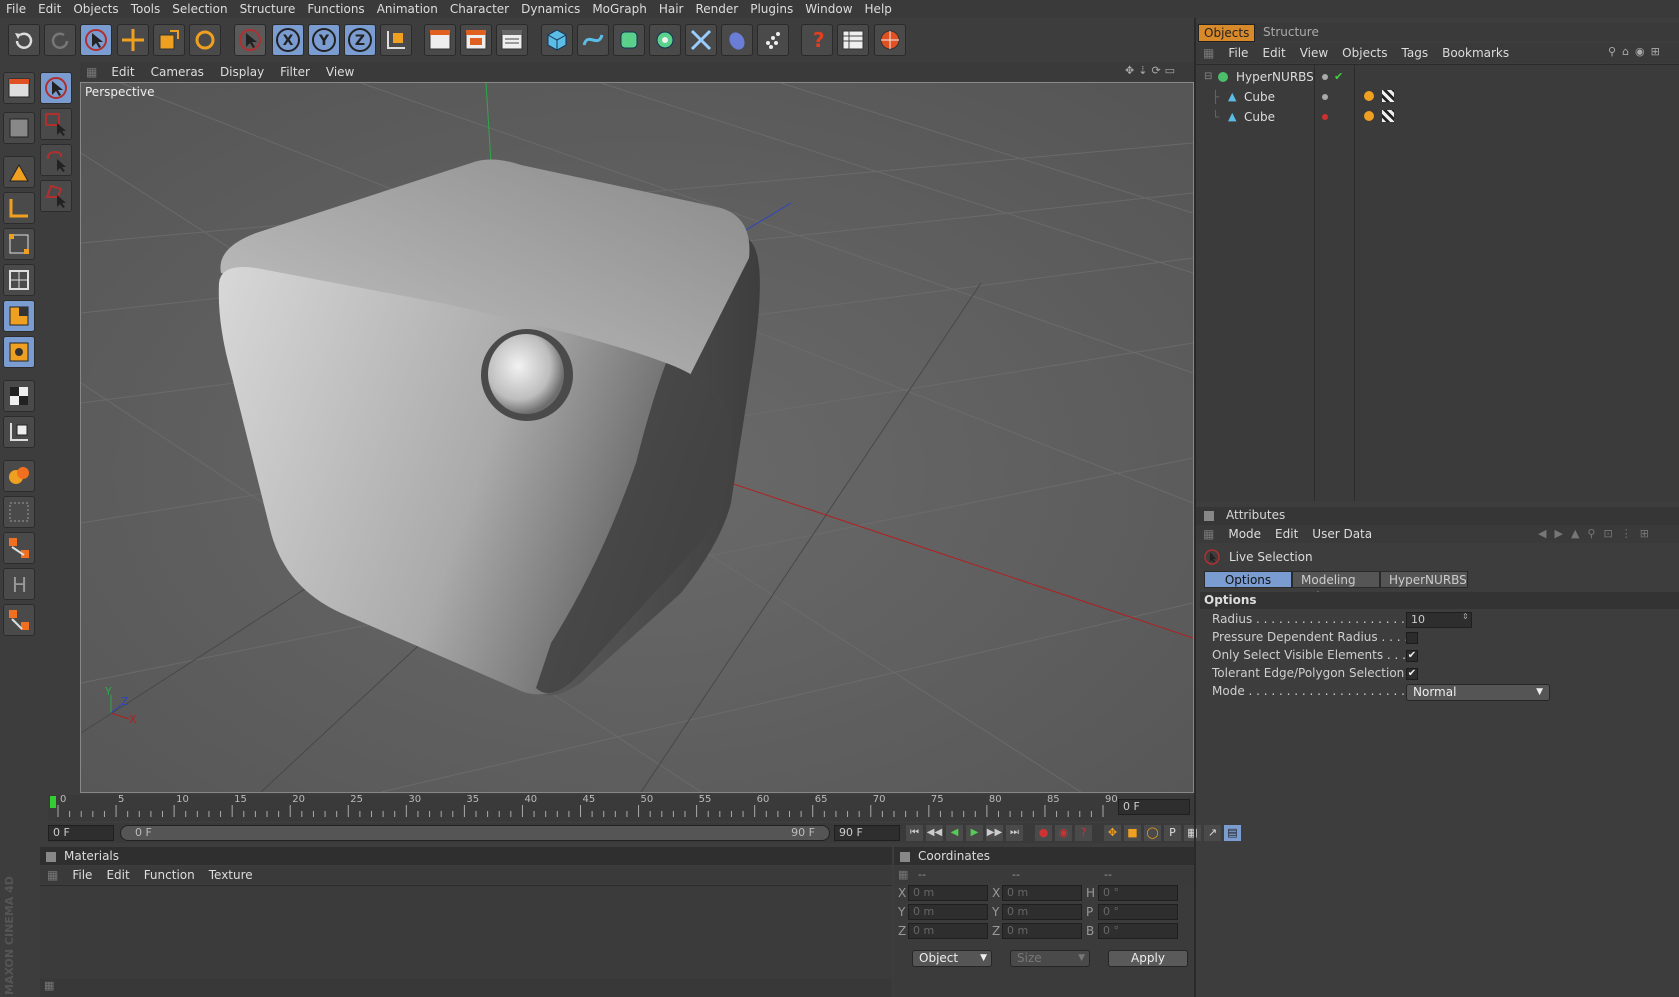  What do you see at coordinates (19, 172) in the screenshot?
I see `object-axis-icon` at bounding box center [19, 172].